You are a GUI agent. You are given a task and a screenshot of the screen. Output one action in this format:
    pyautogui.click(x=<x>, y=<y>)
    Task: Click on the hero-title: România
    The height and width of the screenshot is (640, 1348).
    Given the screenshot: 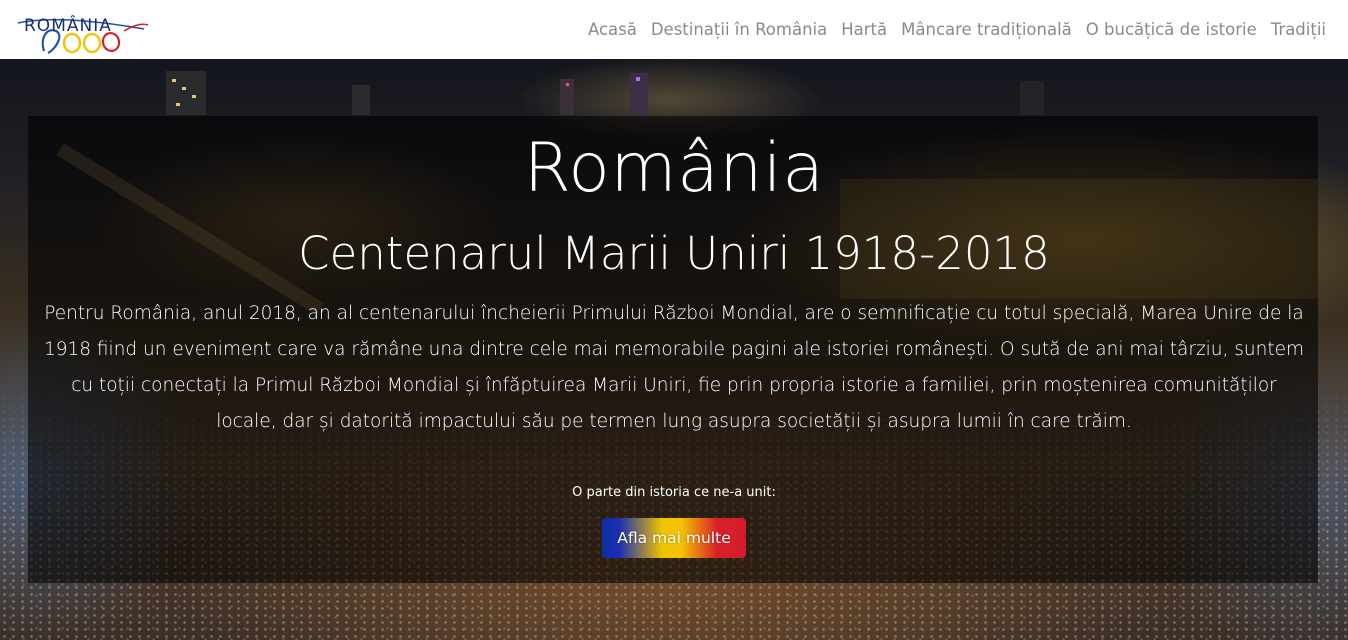 What is the action you would take?
    pyautogui.click(x=674, y=168)
    